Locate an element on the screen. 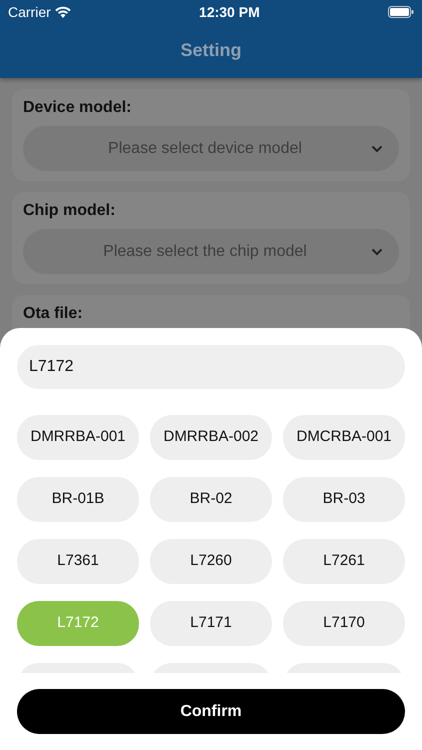  model-option: L7261 is located at coordinates (344, 561).